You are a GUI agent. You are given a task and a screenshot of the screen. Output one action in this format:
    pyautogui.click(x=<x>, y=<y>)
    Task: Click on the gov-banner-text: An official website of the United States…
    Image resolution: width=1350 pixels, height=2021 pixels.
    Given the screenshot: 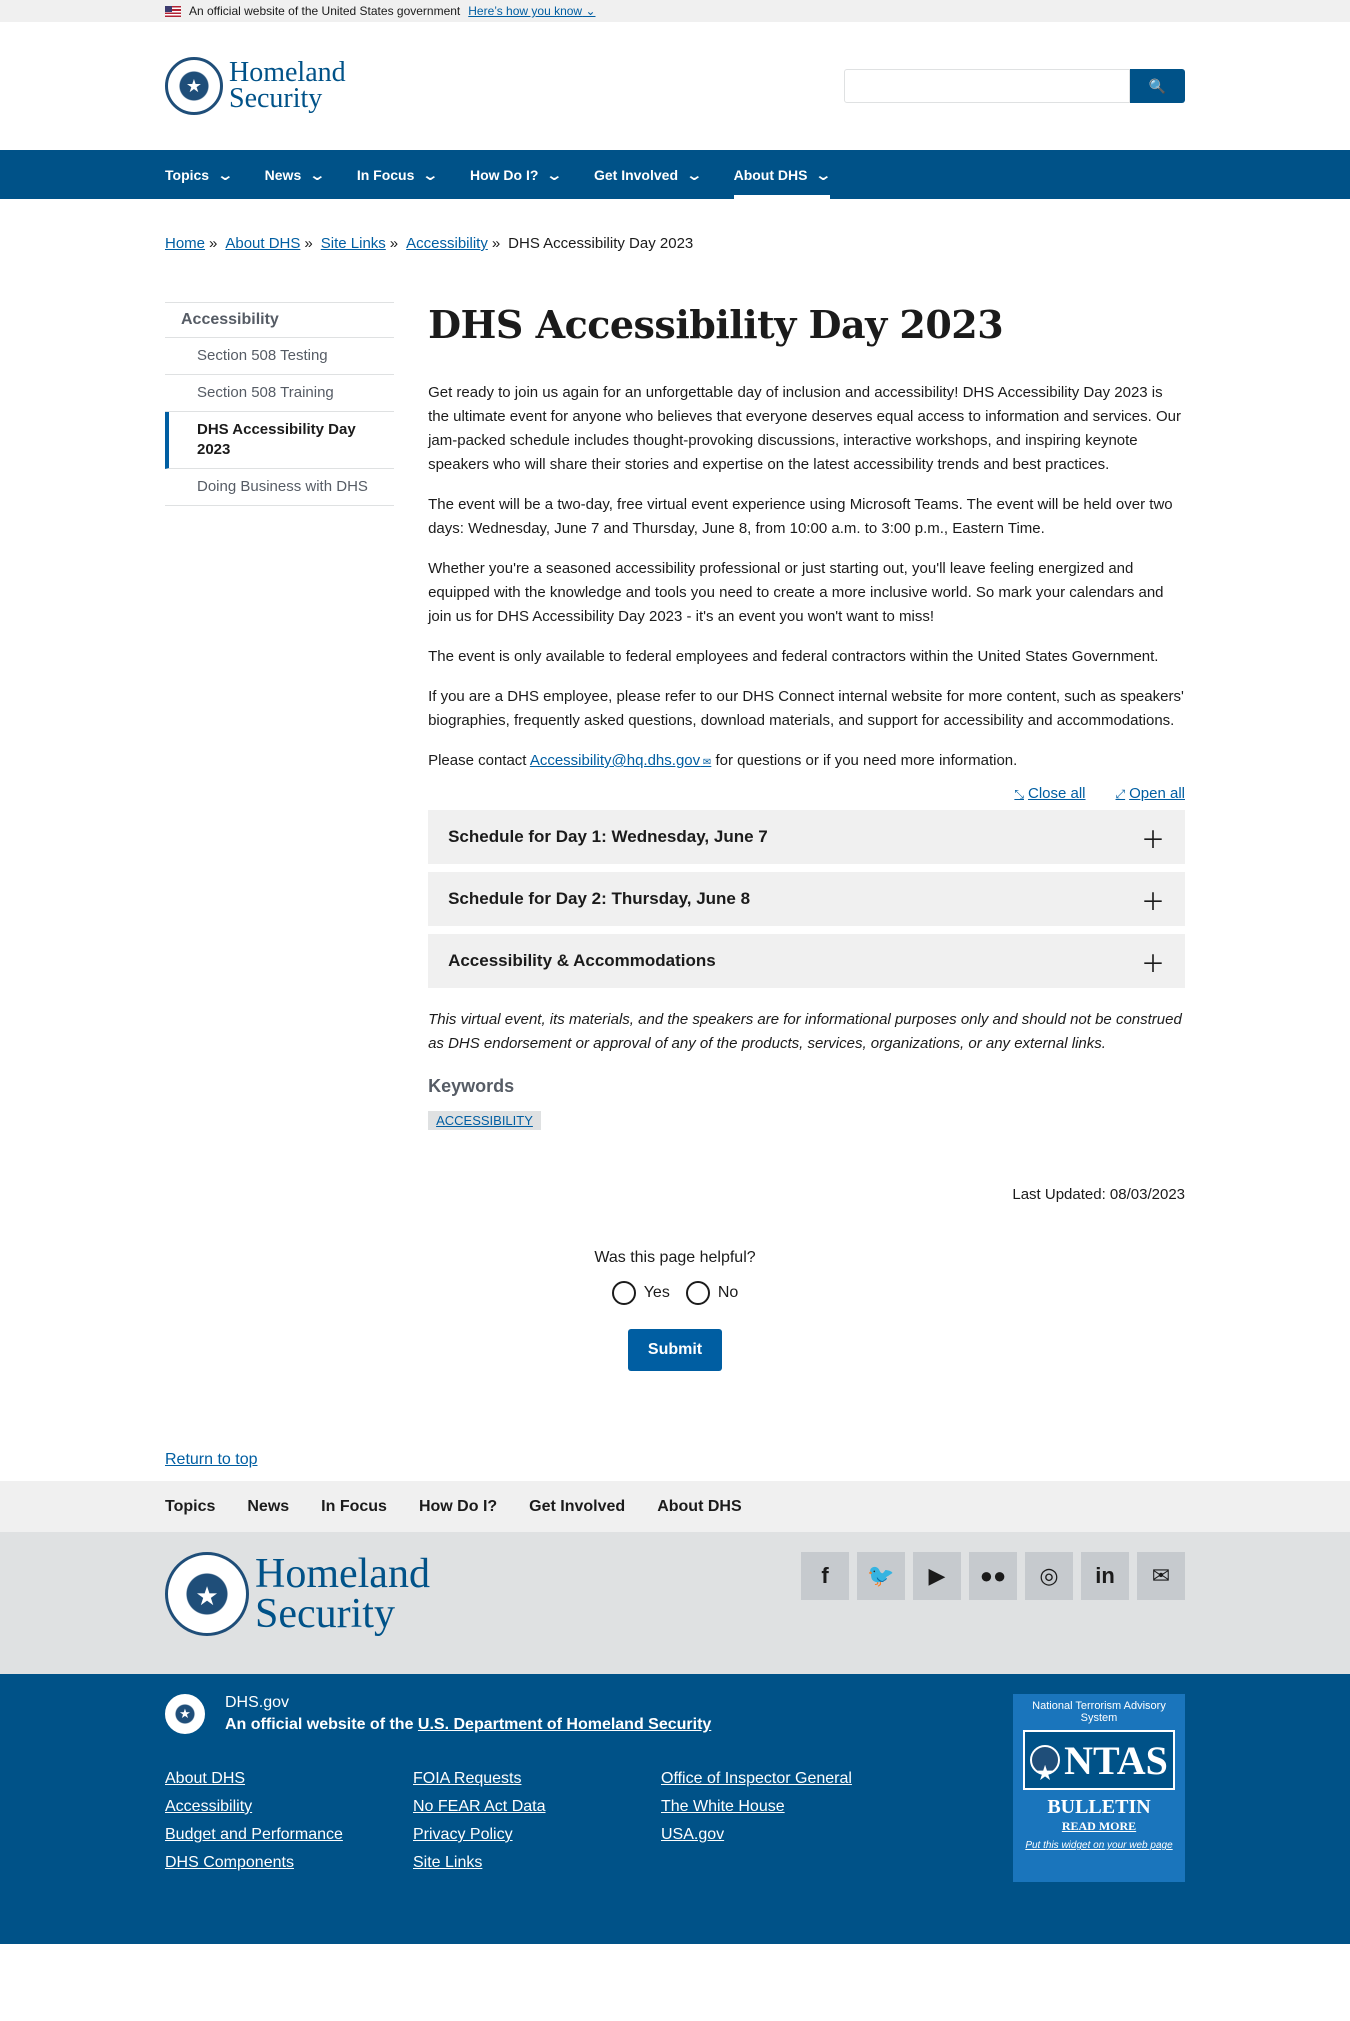 What is the action you would take?
    pyautogui.click(x=325, y=11)
    